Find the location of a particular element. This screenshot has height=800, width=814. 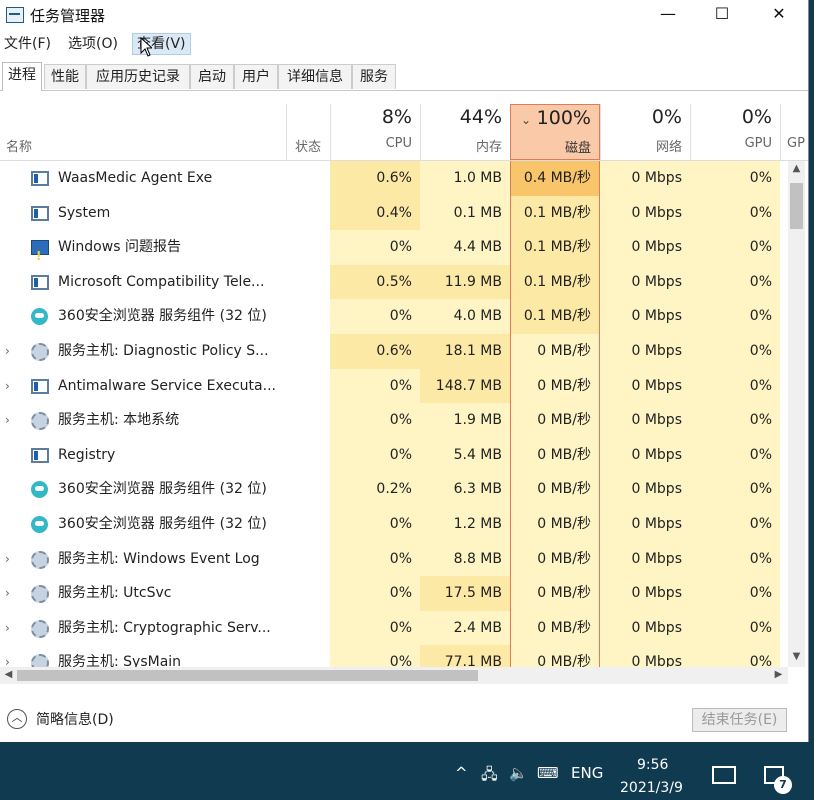

column-cpu-header: 8% CPU is located at coordinates (375, 132).